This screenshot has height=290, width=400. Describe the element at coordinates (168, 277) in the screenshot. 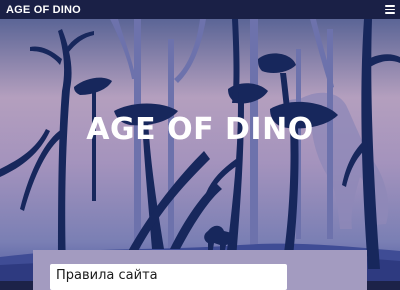

I see `rules-field: Правила сайта` at that location.